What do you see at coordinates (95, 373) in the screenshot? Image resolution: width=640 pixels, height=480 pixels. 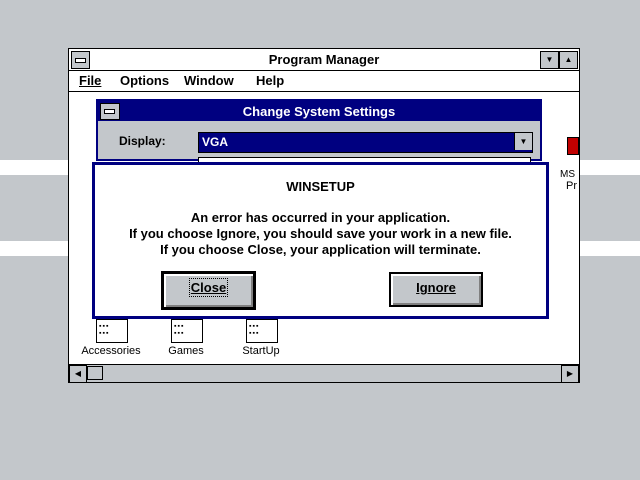 I see `scroll-thumb` at bounding box center [95, 373].